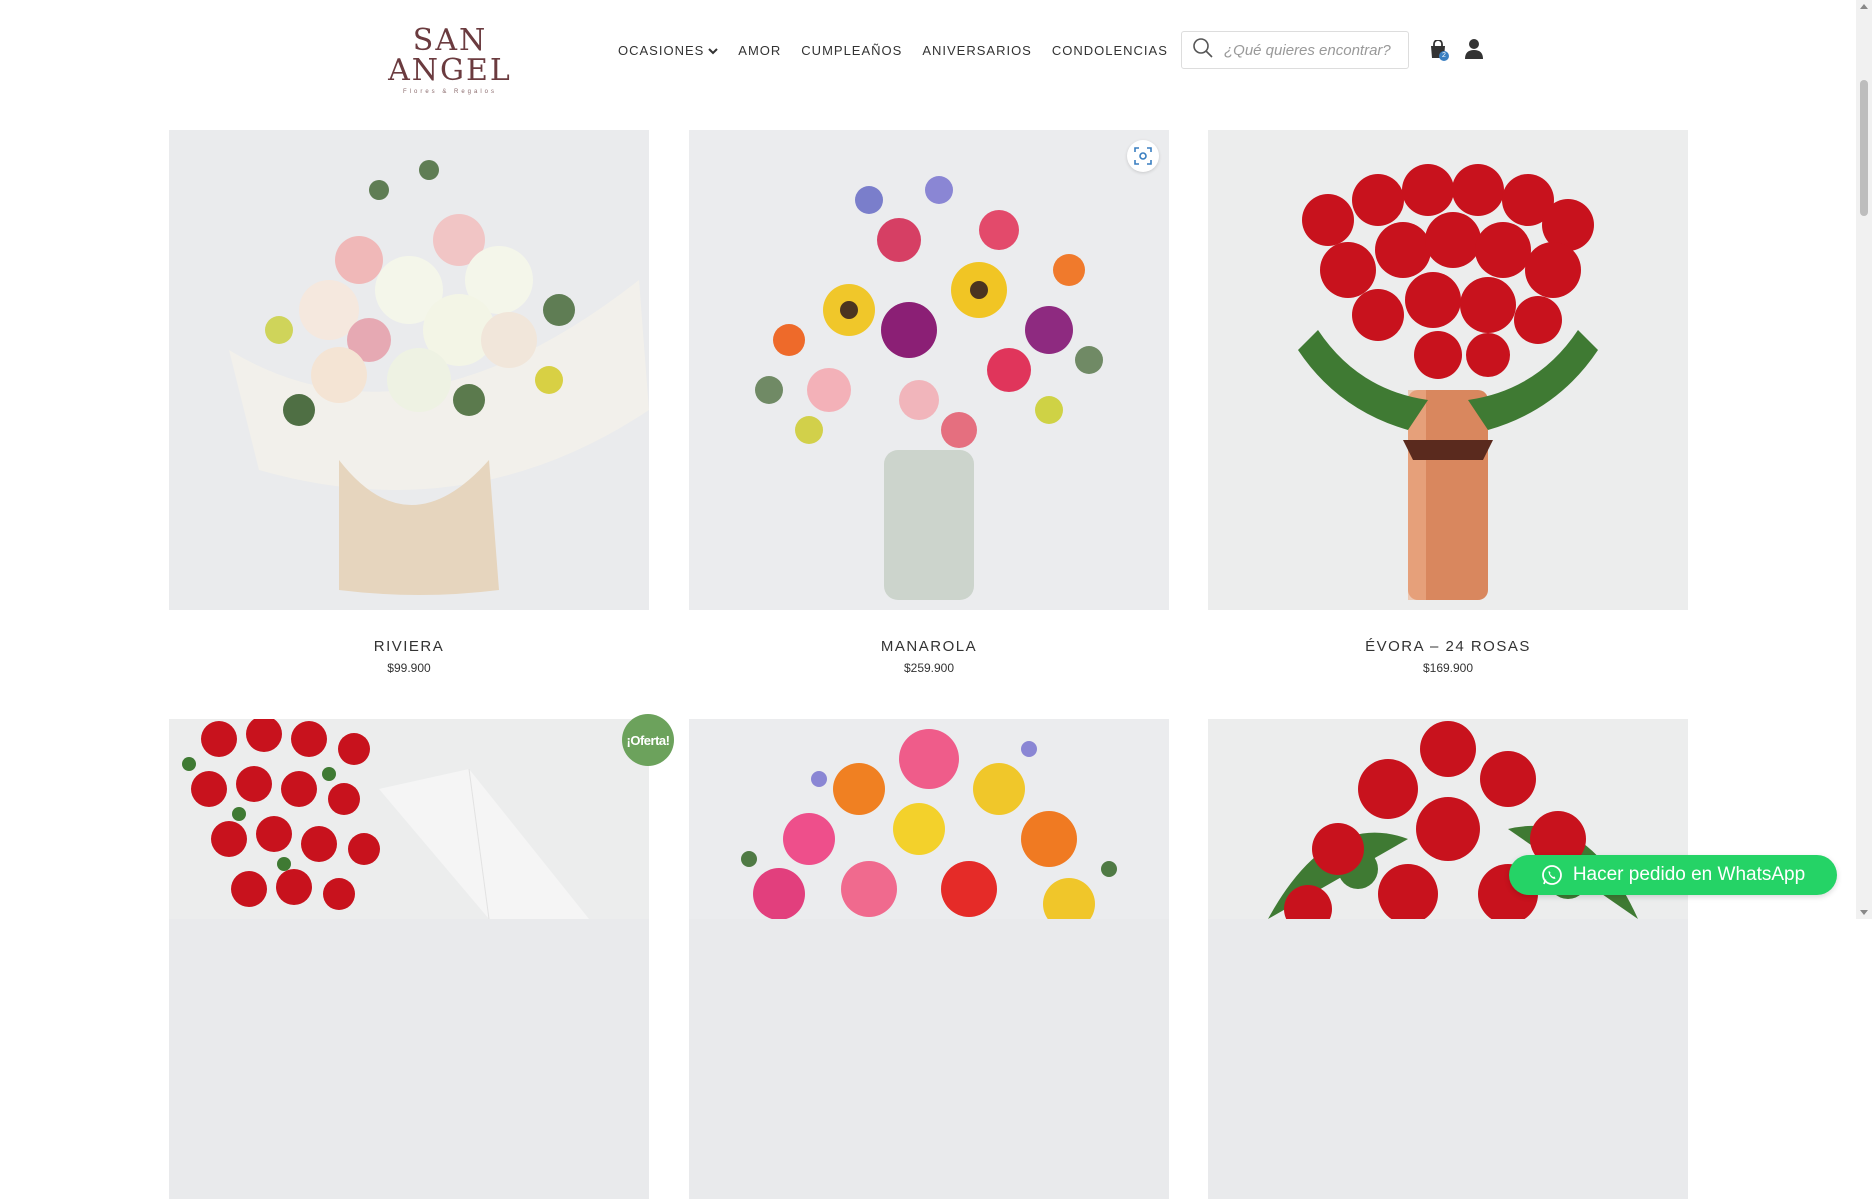 The width and height of the screenshot is (1872, 1199). What do you see at coordinates (1314, 50) in the screenshot?
I see `search-input` at bounding box center [1314, 50].